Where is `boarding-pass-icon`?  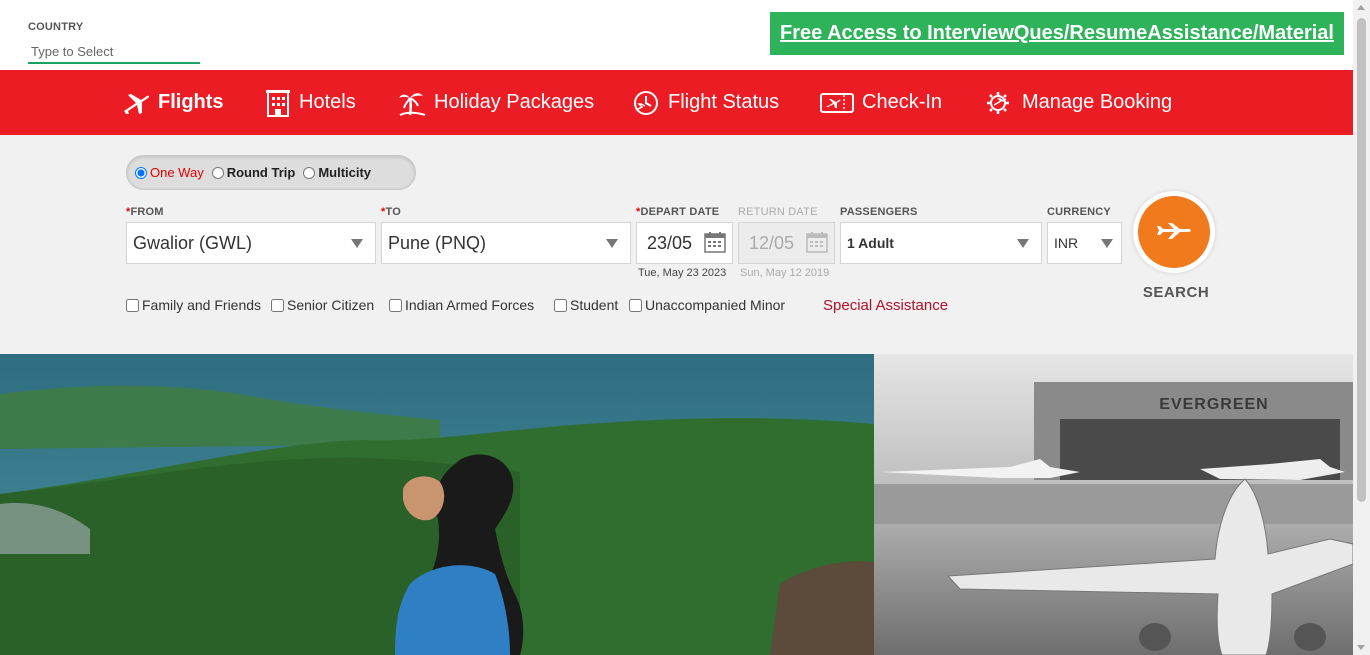 boarding-pass-icon is located at coordinates (837, 102).